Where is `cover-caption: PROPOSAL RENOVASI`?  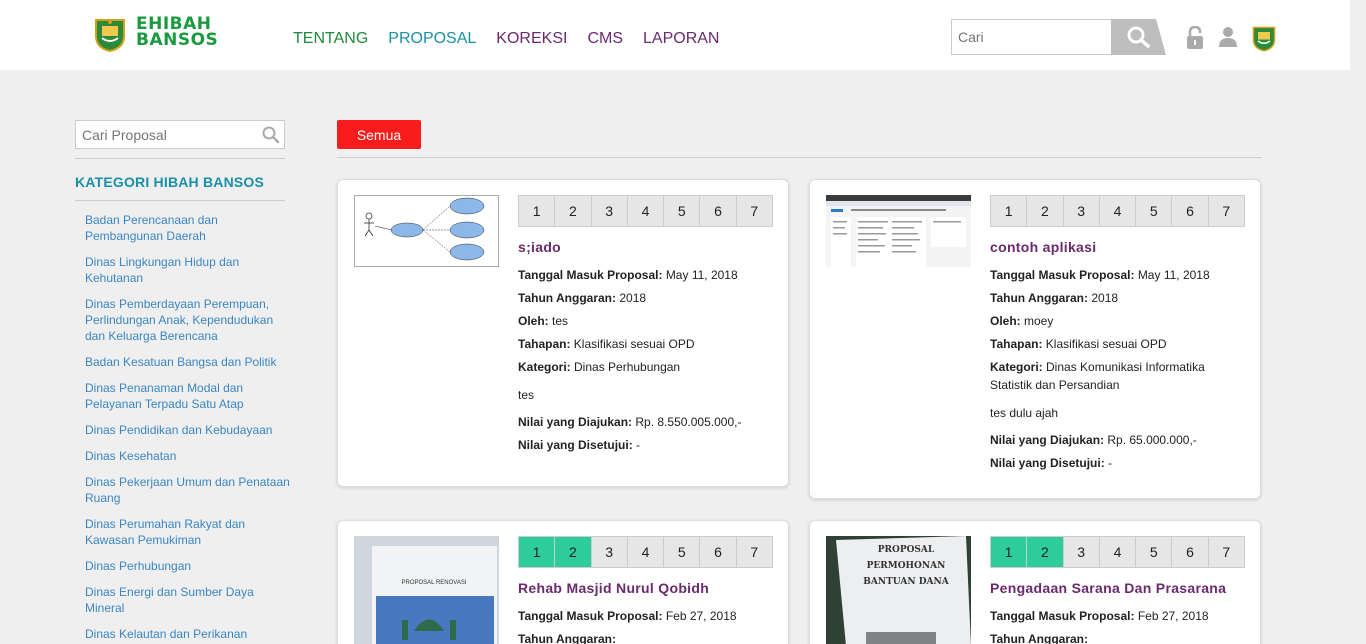 cover-caption: PROPOSAL RENOVASI is located at coordinates (433, 583).